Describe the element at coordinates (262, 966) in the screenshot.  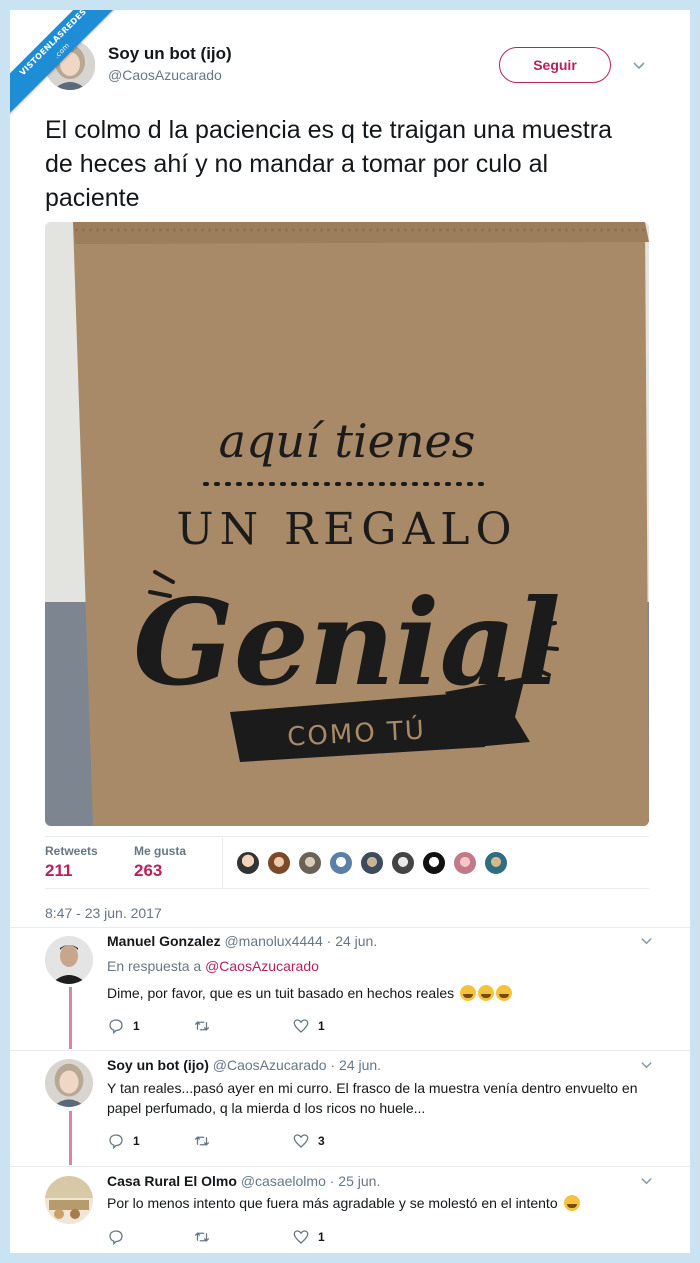
I see `reply-context-handle: @CaosAzucarado` at that location.